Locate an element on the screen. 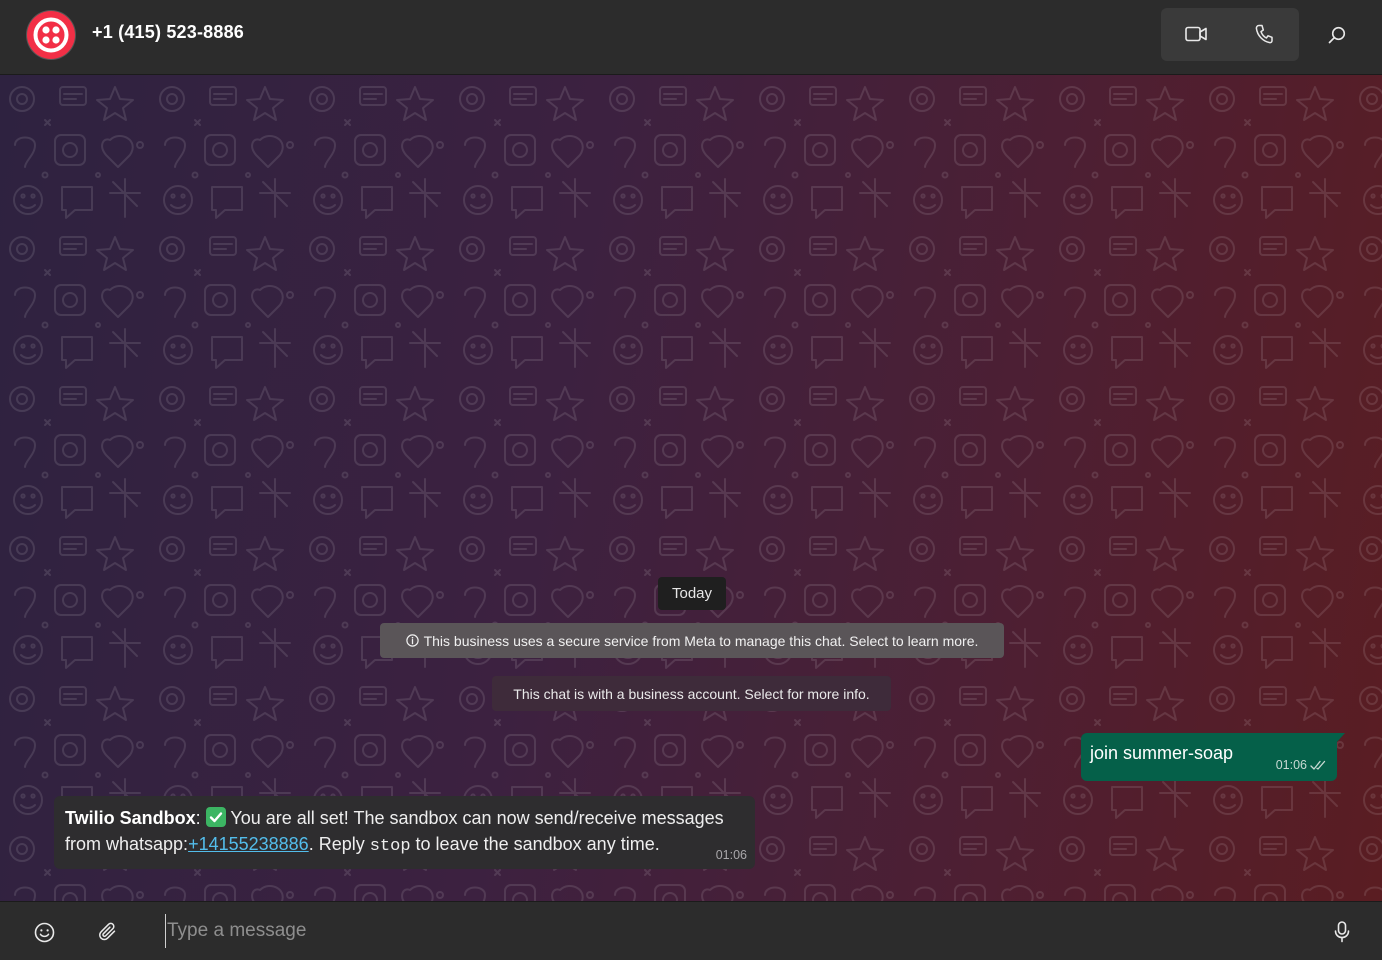 The width and height of the screenshot is (1382, 960). date-divider: Today is located at coordinates (692, 593).